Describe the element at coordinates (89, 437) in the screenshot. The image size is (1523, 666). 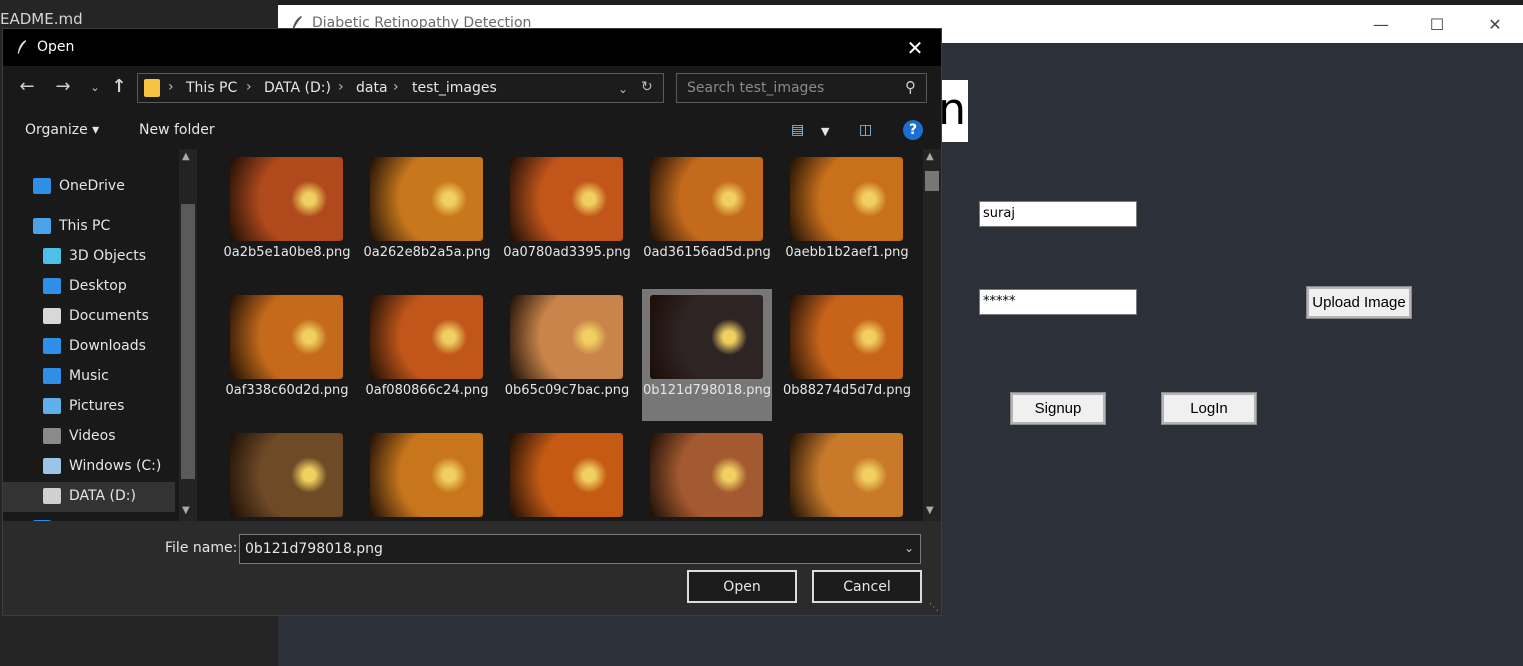
I see `nav-item-videos: Videos` at that location.